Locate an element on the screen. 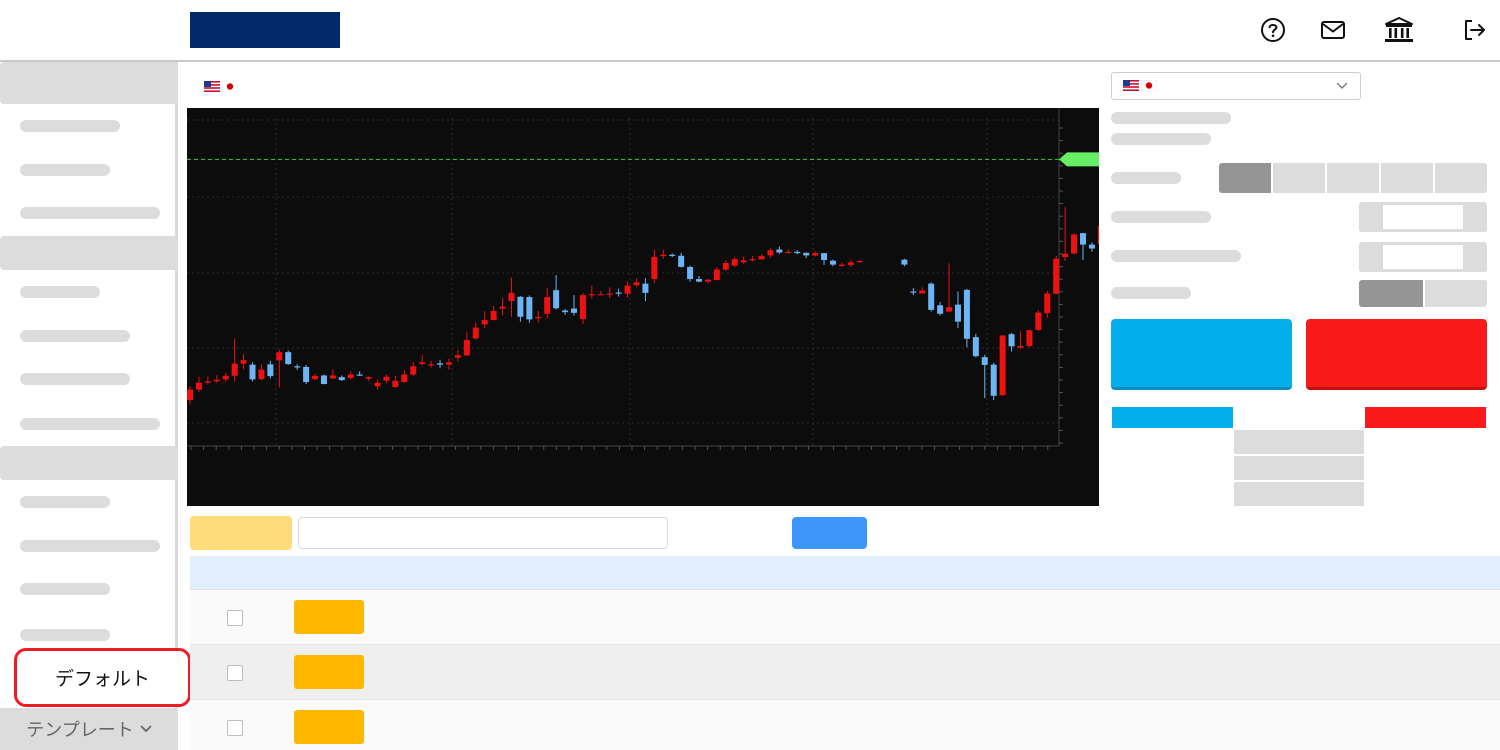 Image resolution: width=1500 pixels, height=750 pixels. filter-input is located at coordinates (483, 533).